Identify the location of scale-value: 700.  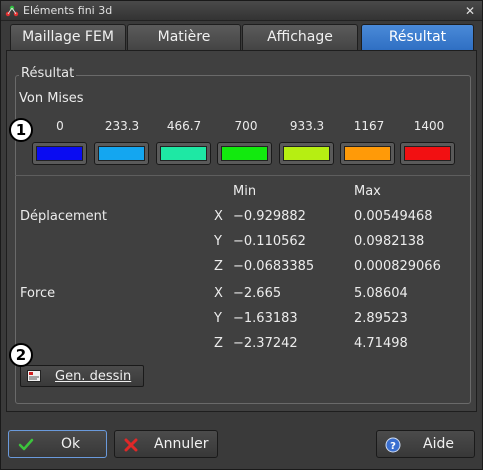
(246, 126).